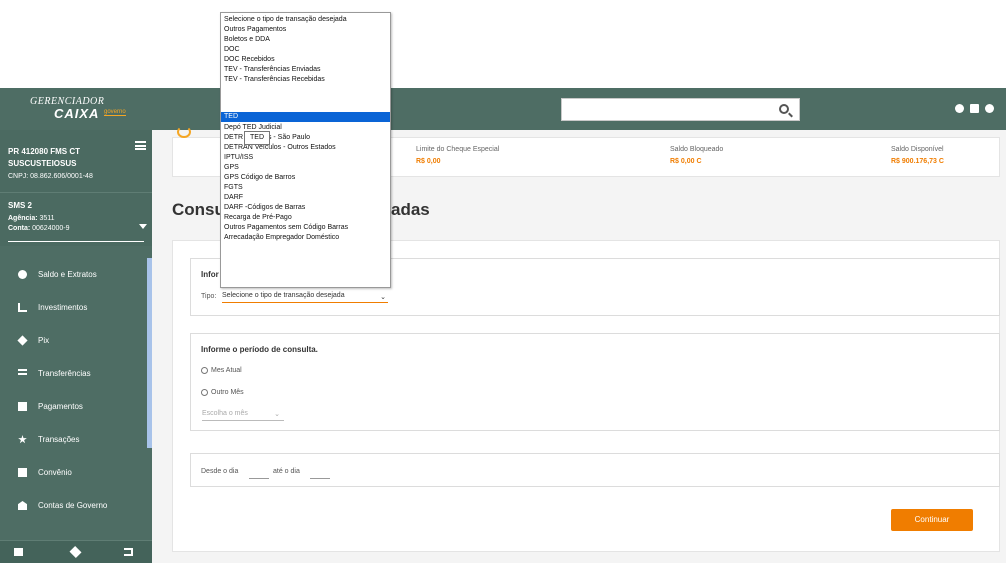 This screenshot has height=563, width=1006. Describe the element at coordinates (458, 149) in the screenshot. I see `balance-label: Limite do Cheque Especial` at that location.